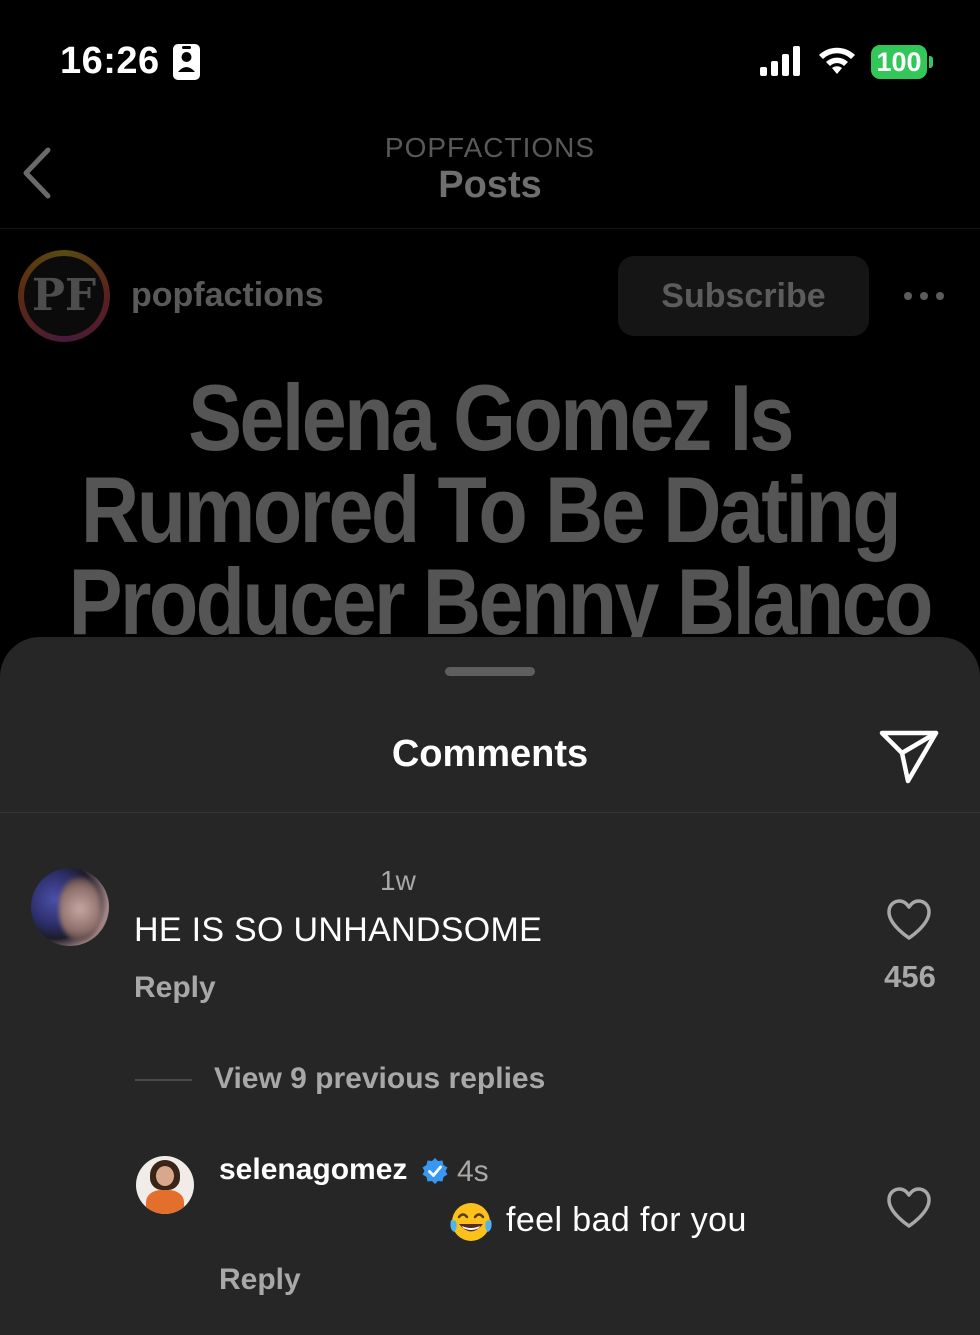 This screenshot has width=980, height=1335. Describe the element at coordinates (260, 1280) in the screenshot. I see `reply-reply-button: Reply` at that location.